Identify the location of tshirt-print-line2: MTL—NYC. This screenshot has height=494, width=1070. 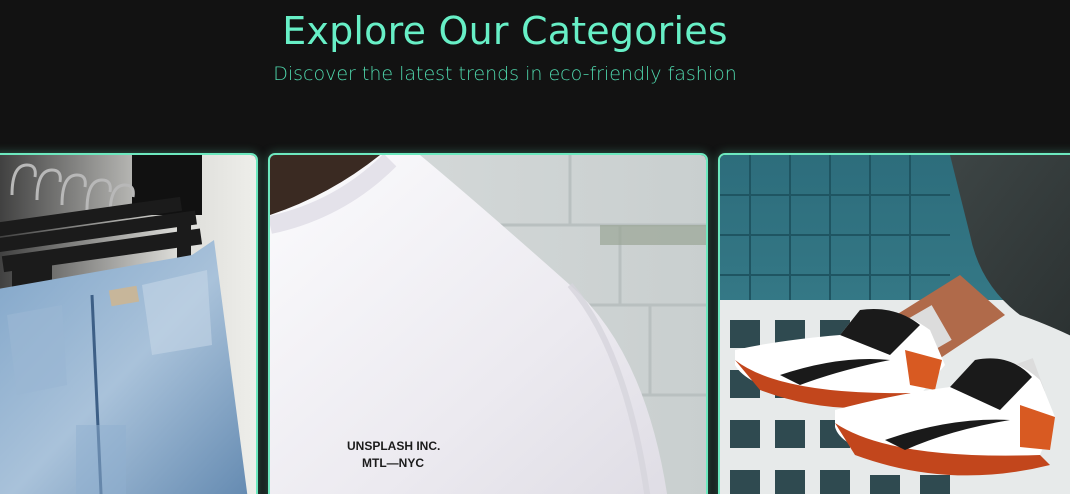
(393, 463).